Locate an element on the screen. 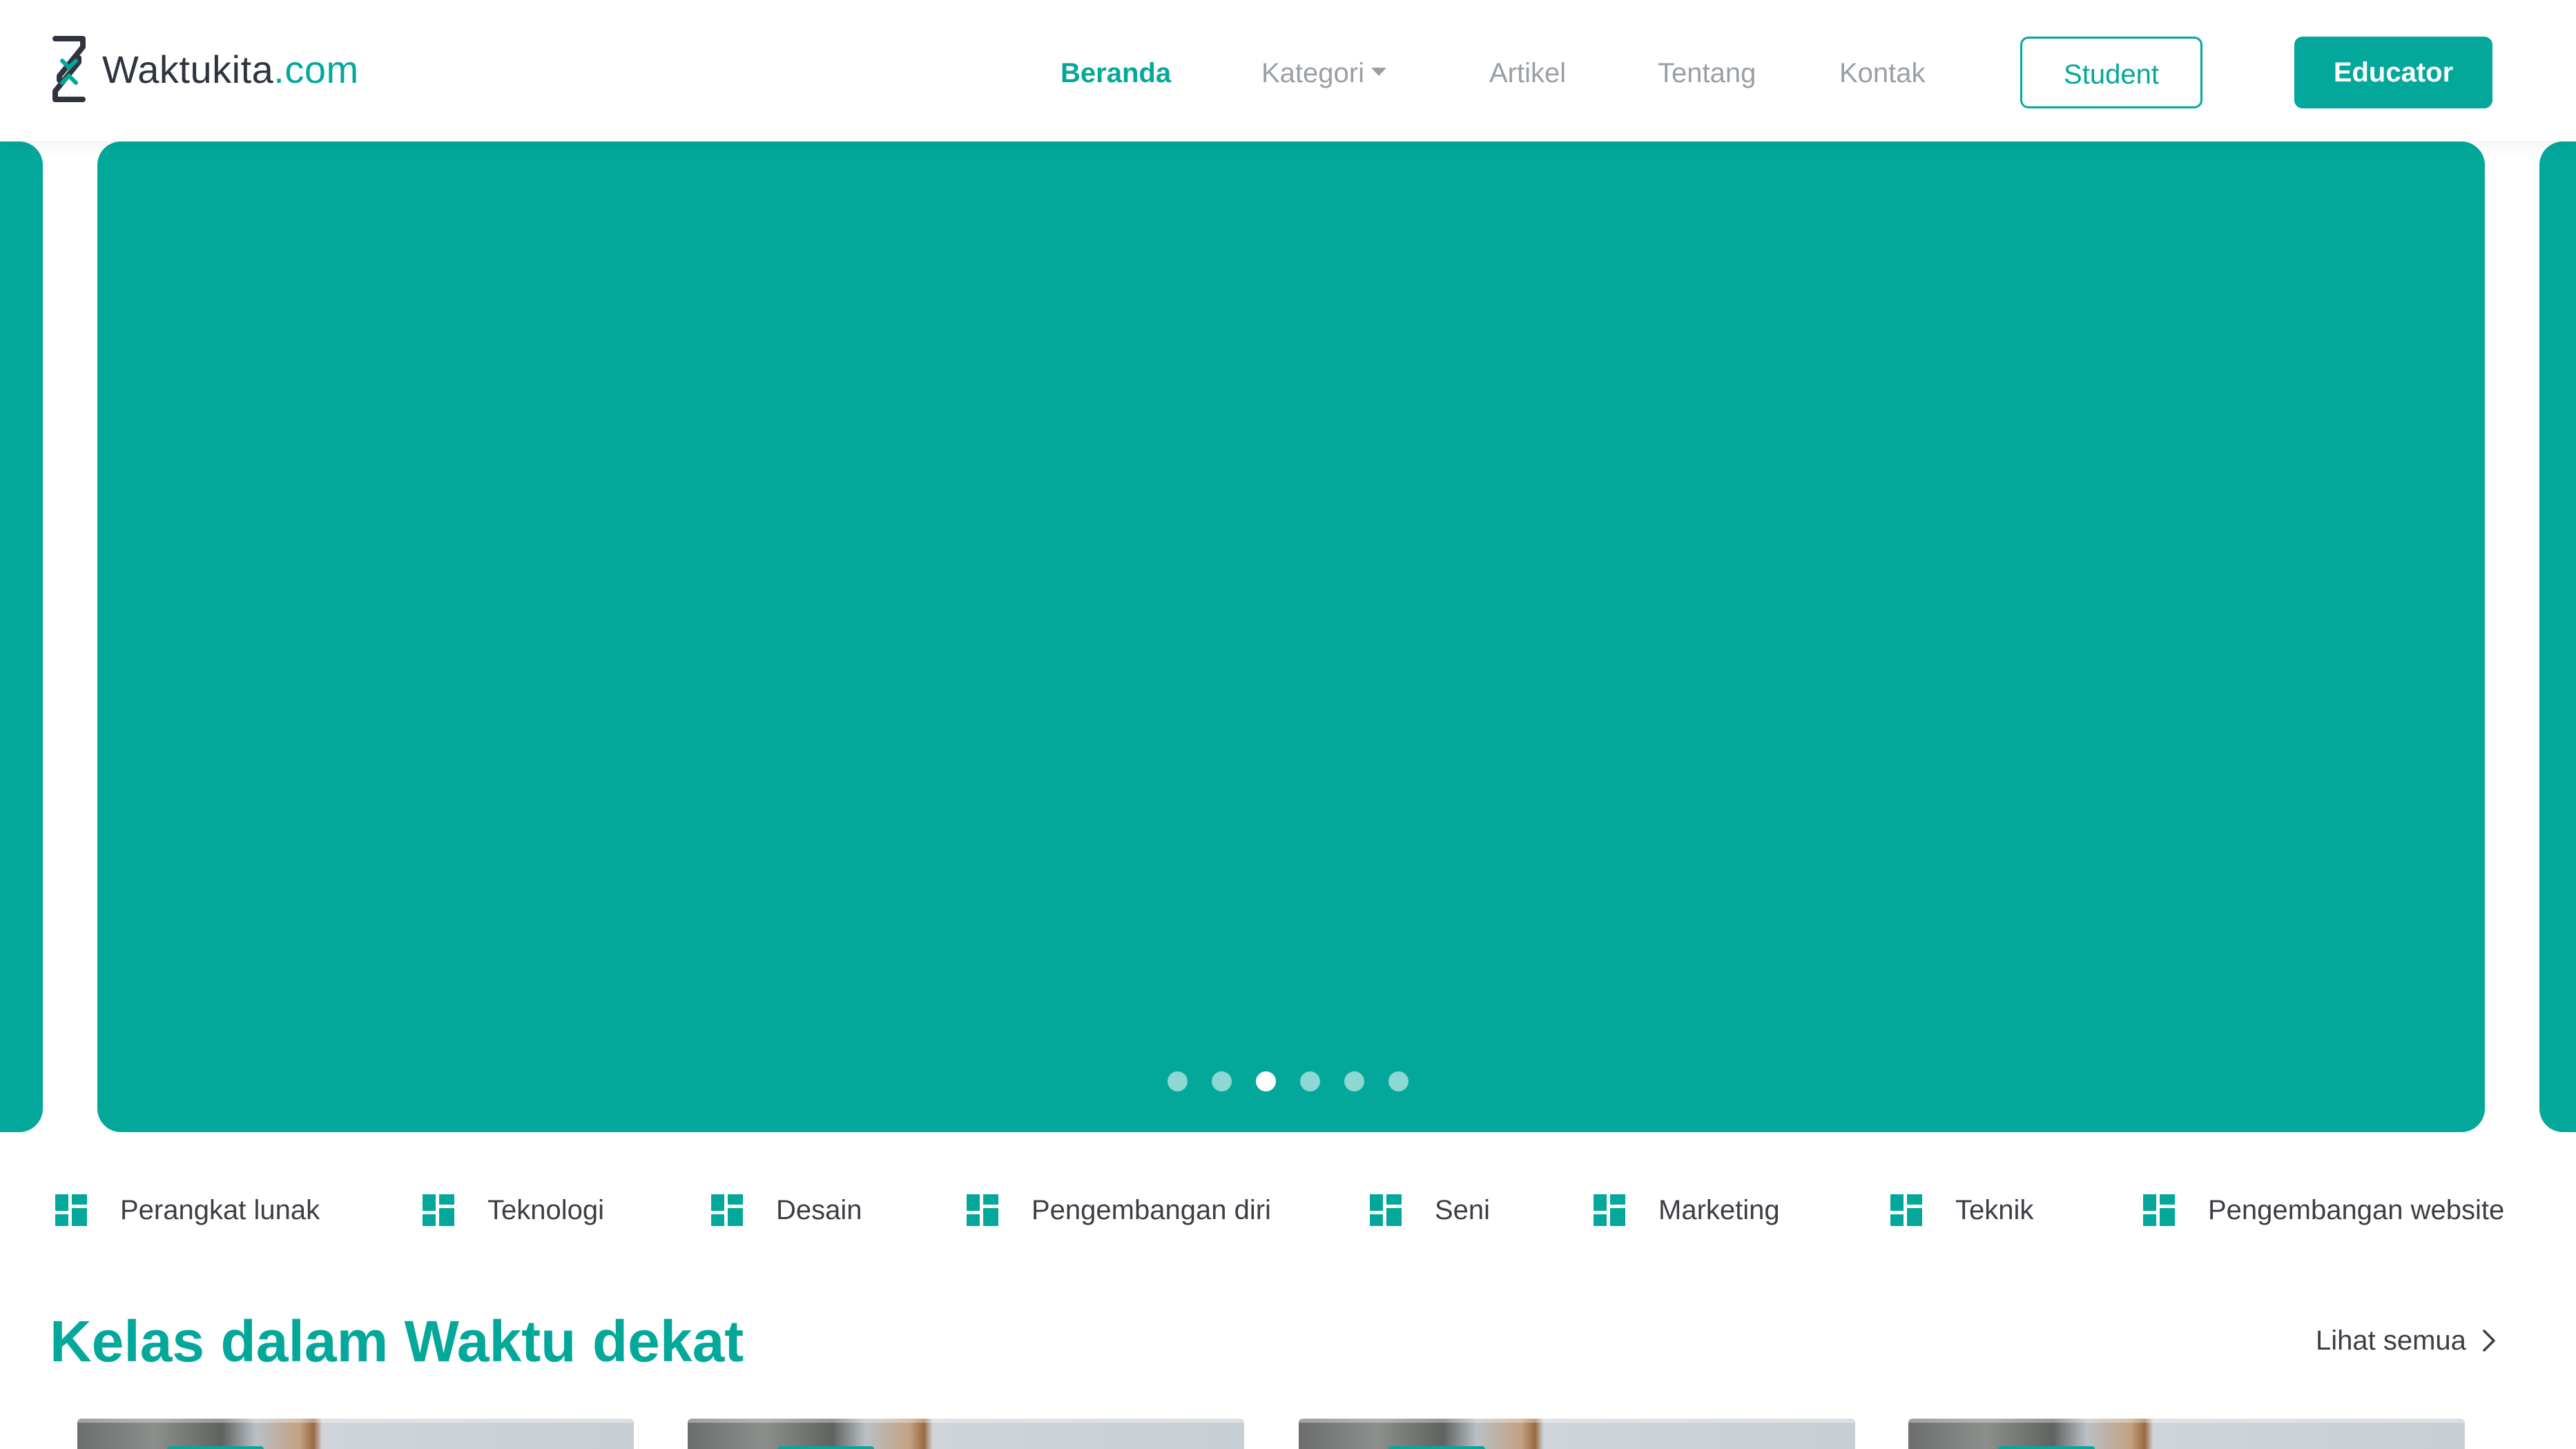  category-teknologi: Teknologi is located at coordinates (514, 1210).